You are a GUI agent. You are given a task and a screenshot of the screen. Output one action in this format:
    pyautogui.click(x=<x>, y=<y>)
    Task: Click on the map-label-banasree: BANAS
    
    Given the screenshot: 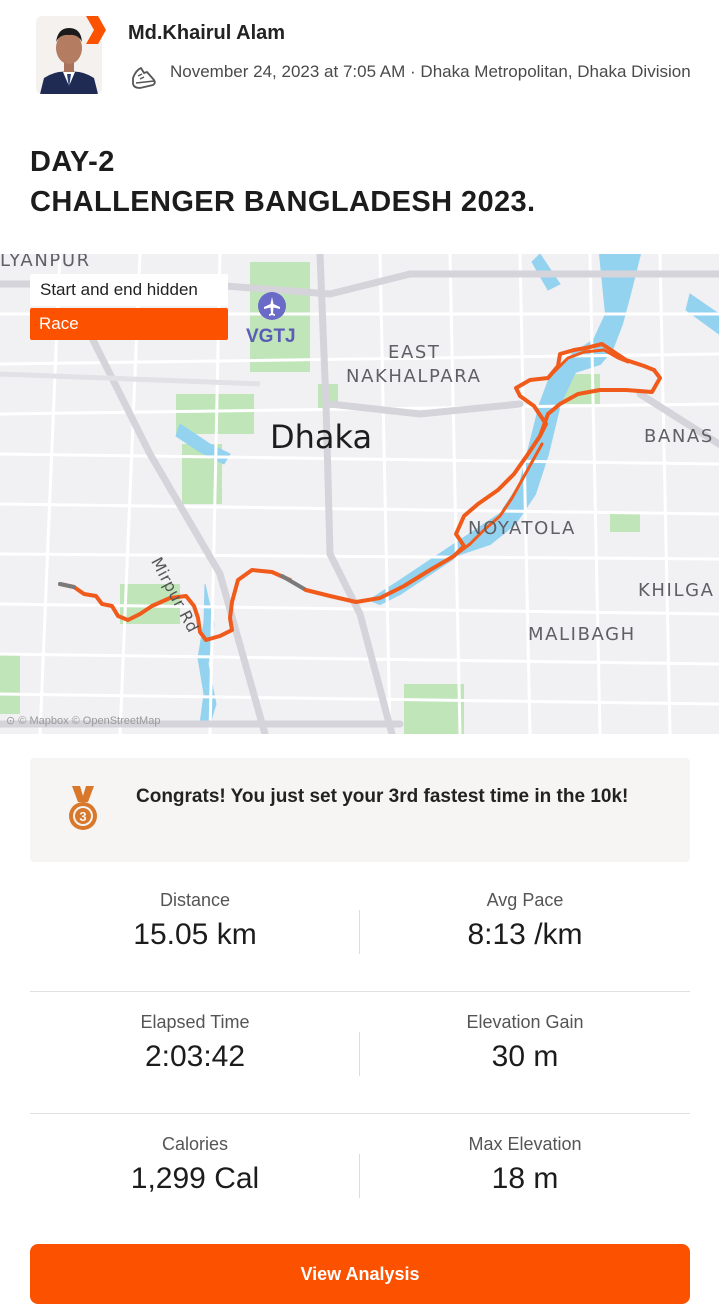 What is the action you would take?
    pyautogui.click(x=679, y=436)
    